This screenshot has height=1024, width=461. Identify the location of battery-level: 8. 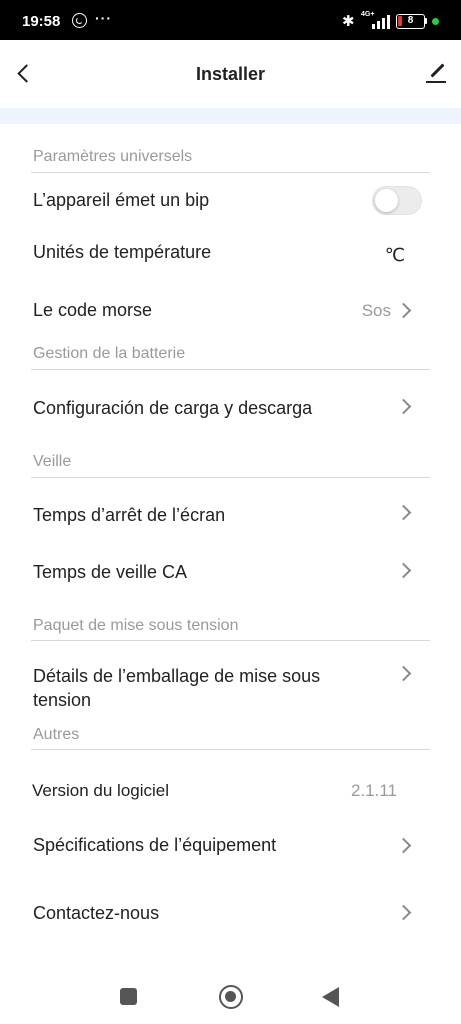
(410, 20).